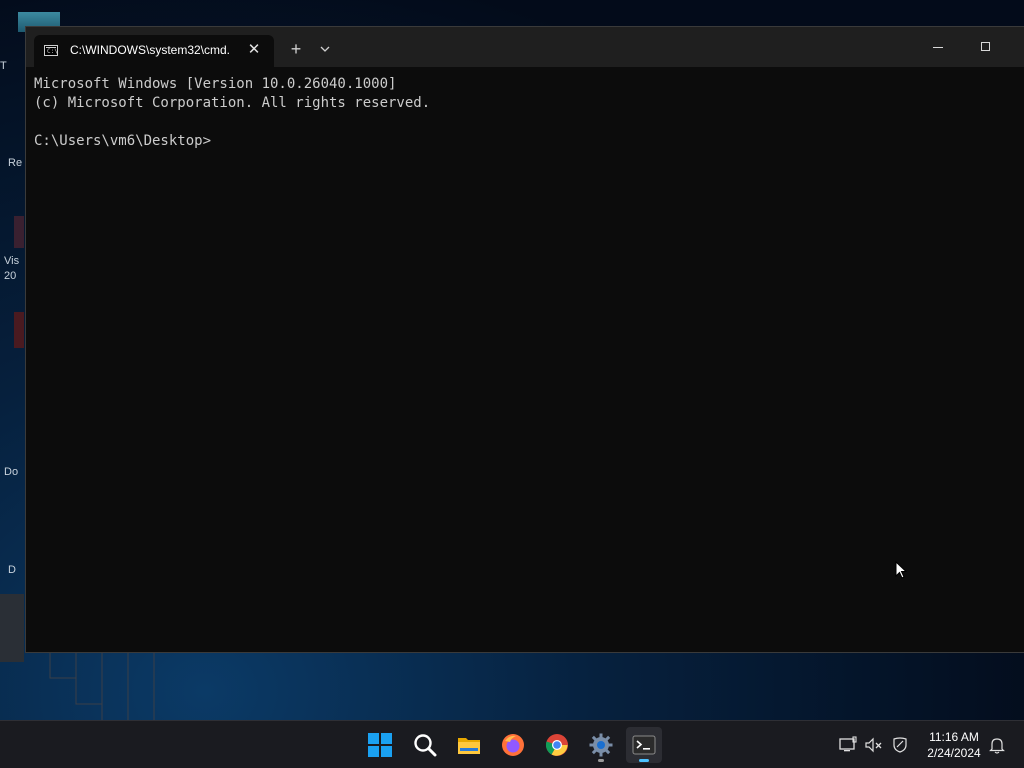 The image size is (1024, 768). I want to click on close-tab-button: ✕, so click(254, 50).